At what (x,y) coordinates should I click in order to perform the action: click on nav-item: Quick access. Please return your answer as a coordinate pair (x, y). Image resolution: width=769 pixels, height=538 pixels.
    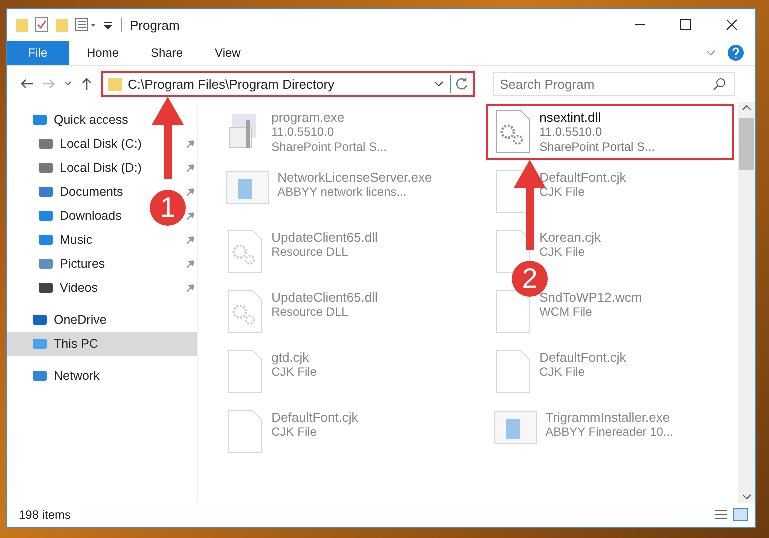
    Looking at the image, I should click on (102, 120).